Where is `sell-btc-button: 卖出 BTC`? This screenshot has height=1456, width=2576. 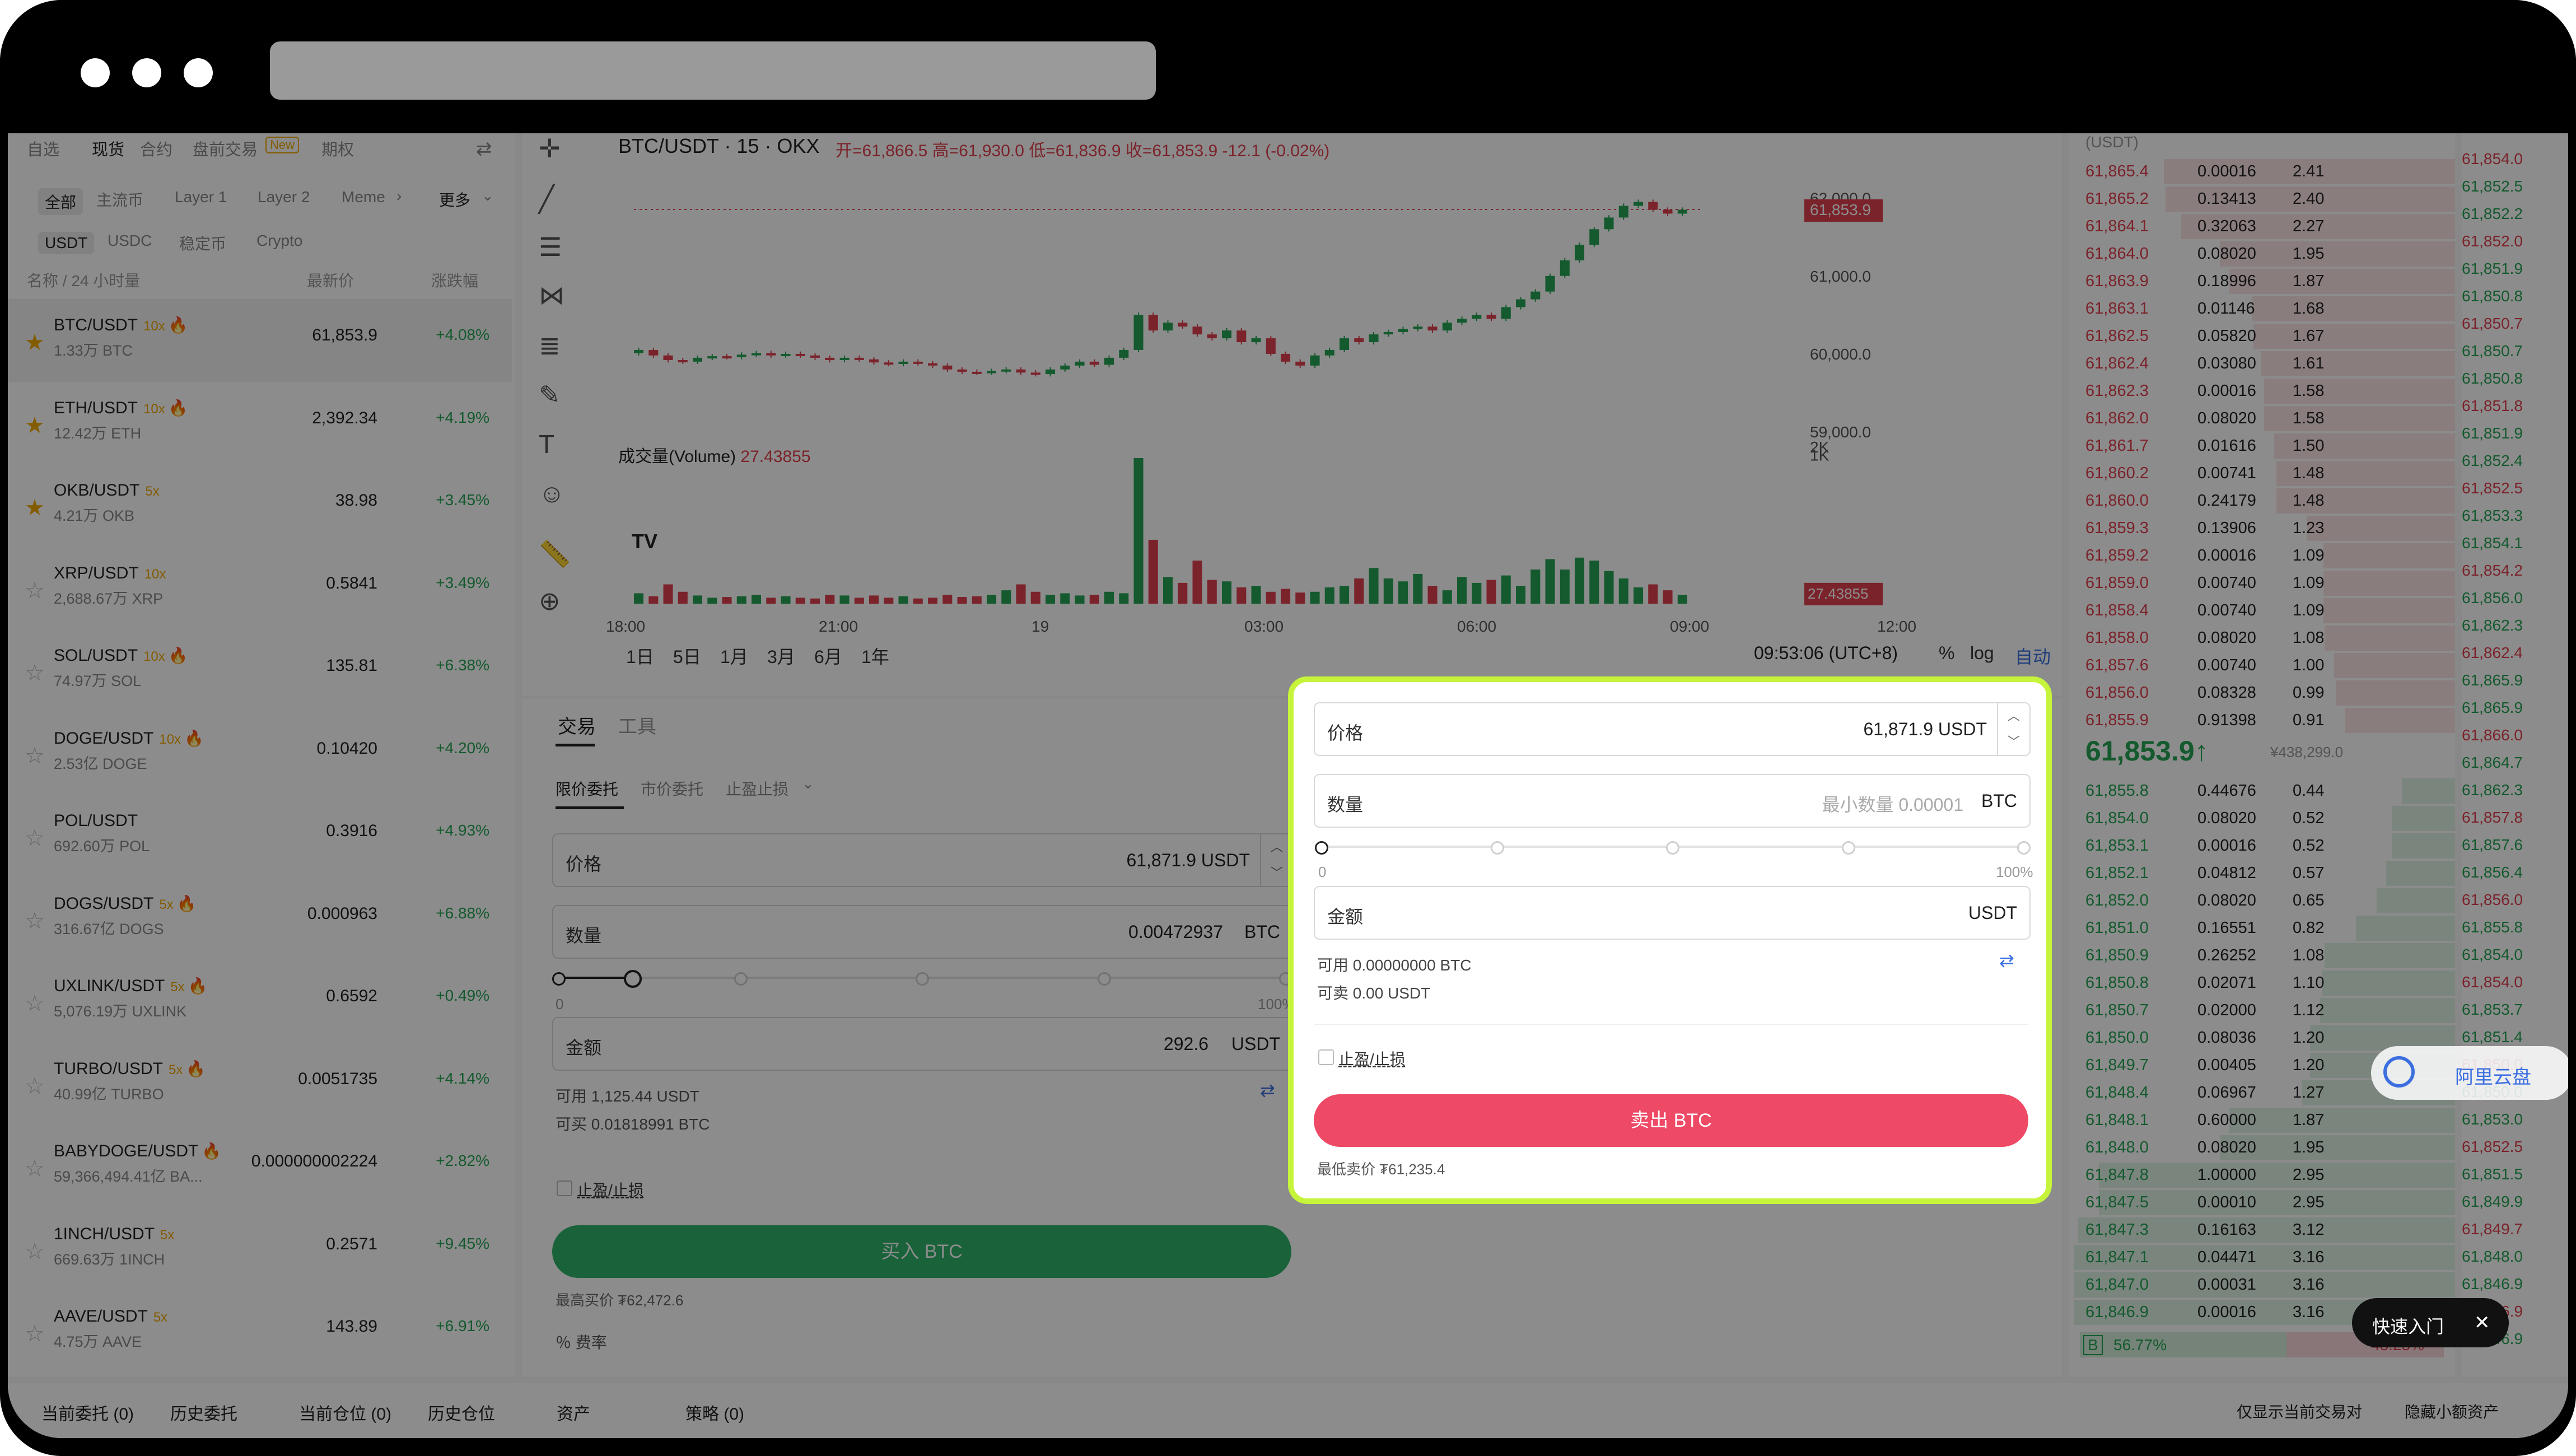
sell-btc-button: 卖出 BTC is located at coordinates (1671, 1121).